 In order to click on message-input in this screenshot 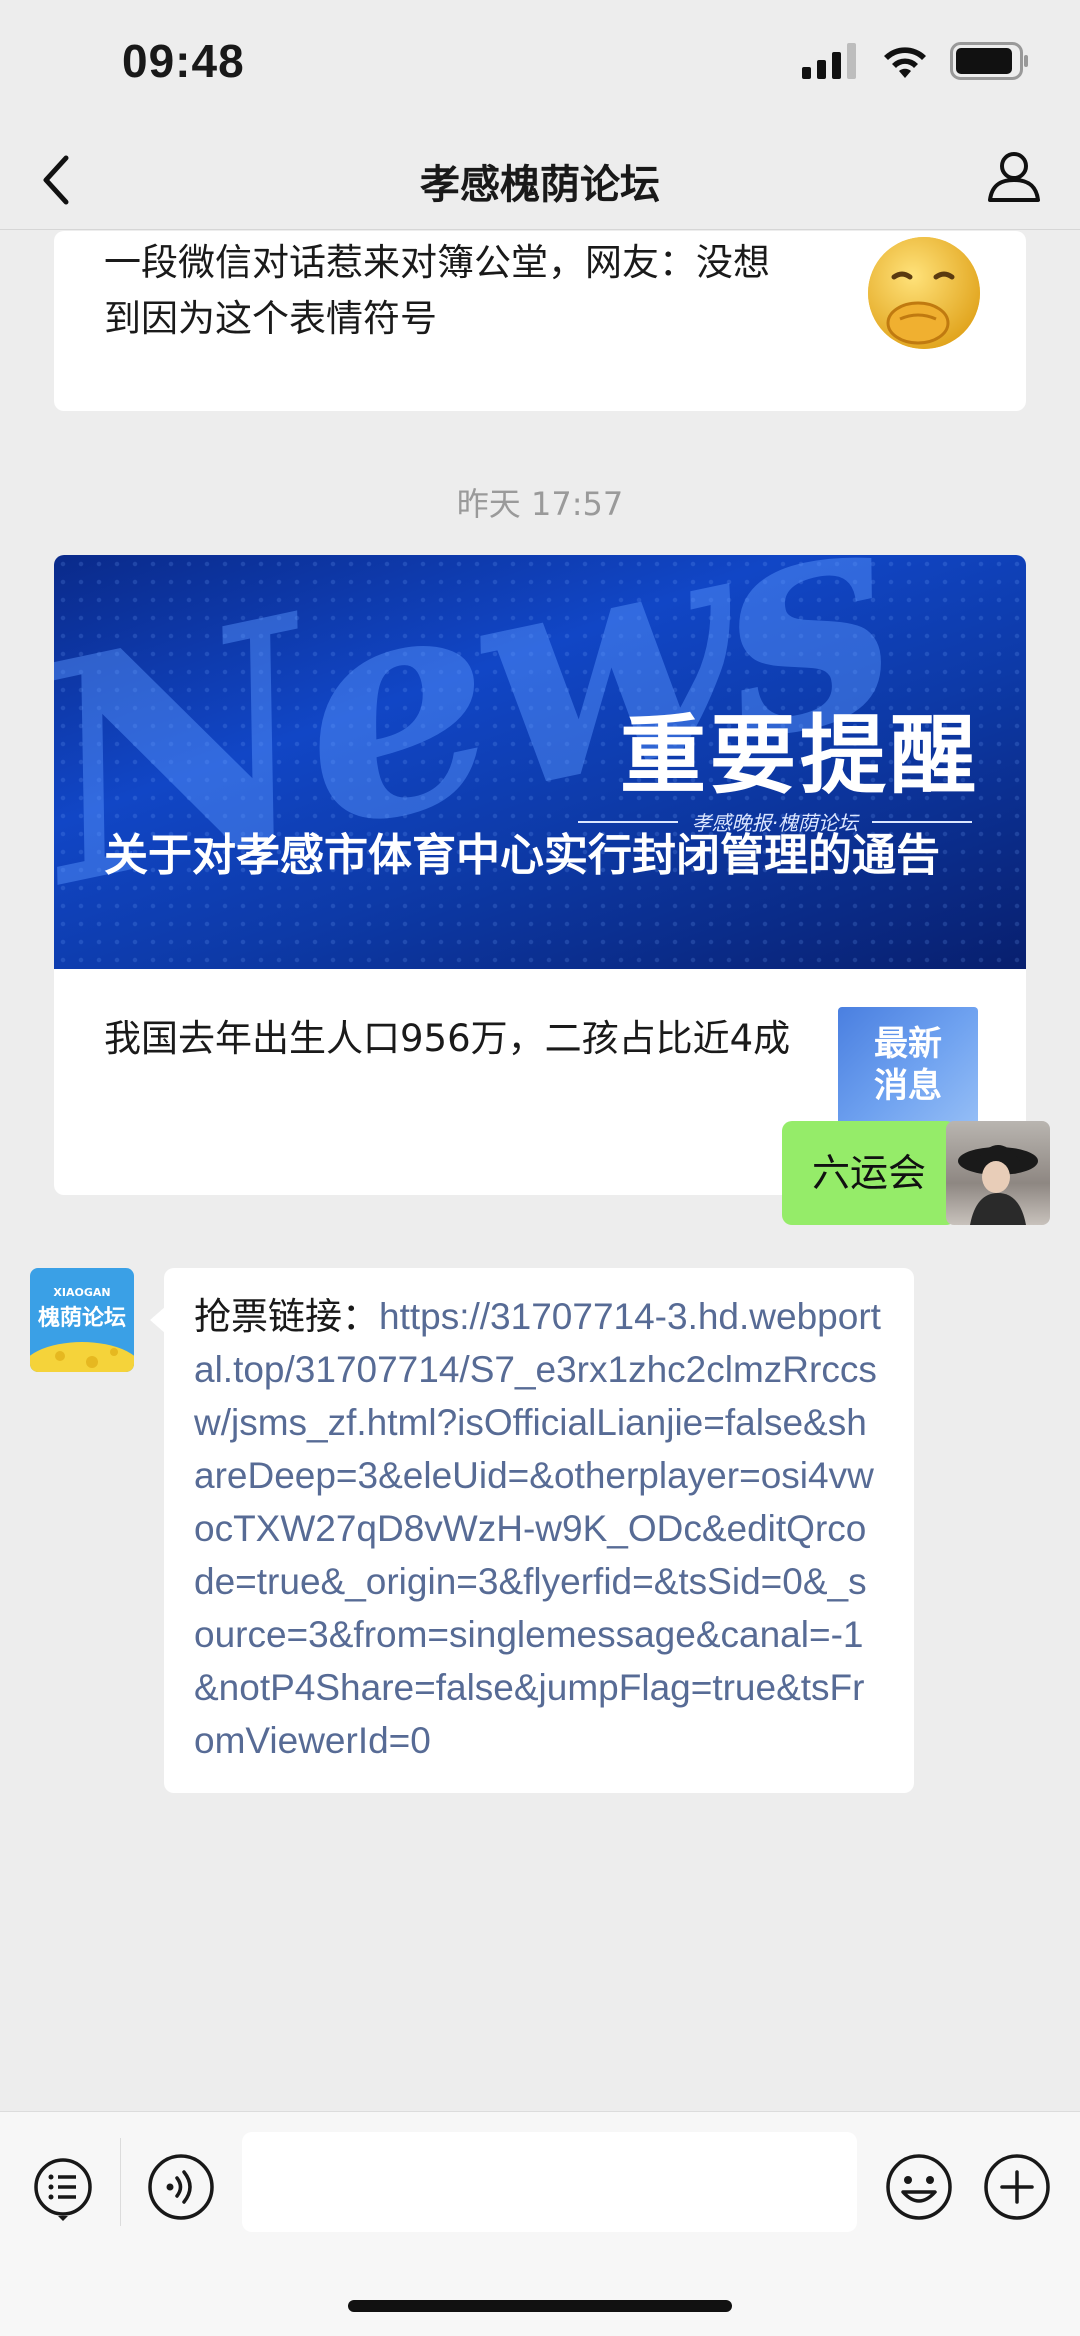, I will do `click(549, 2182)`.